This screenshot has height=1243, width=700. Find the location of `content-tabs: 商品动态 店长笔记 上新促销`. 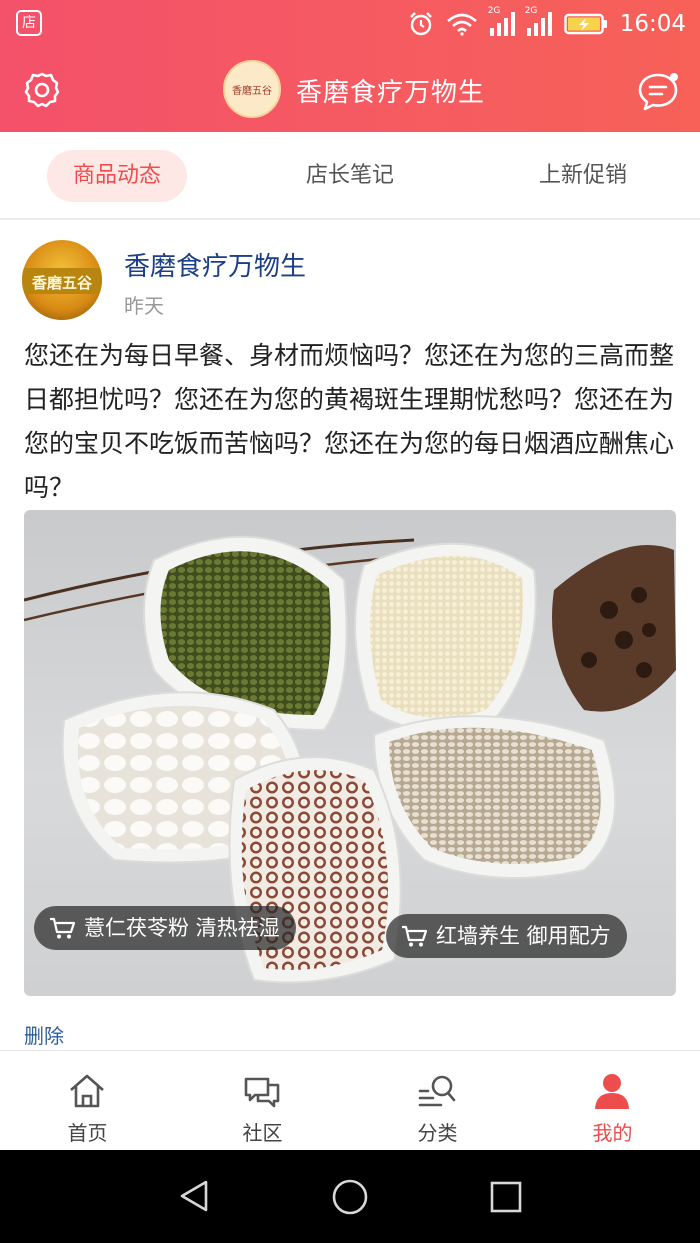

content-tabs: 商品动态 店长笔记 上新促销 is located at coordinates (350, 176).